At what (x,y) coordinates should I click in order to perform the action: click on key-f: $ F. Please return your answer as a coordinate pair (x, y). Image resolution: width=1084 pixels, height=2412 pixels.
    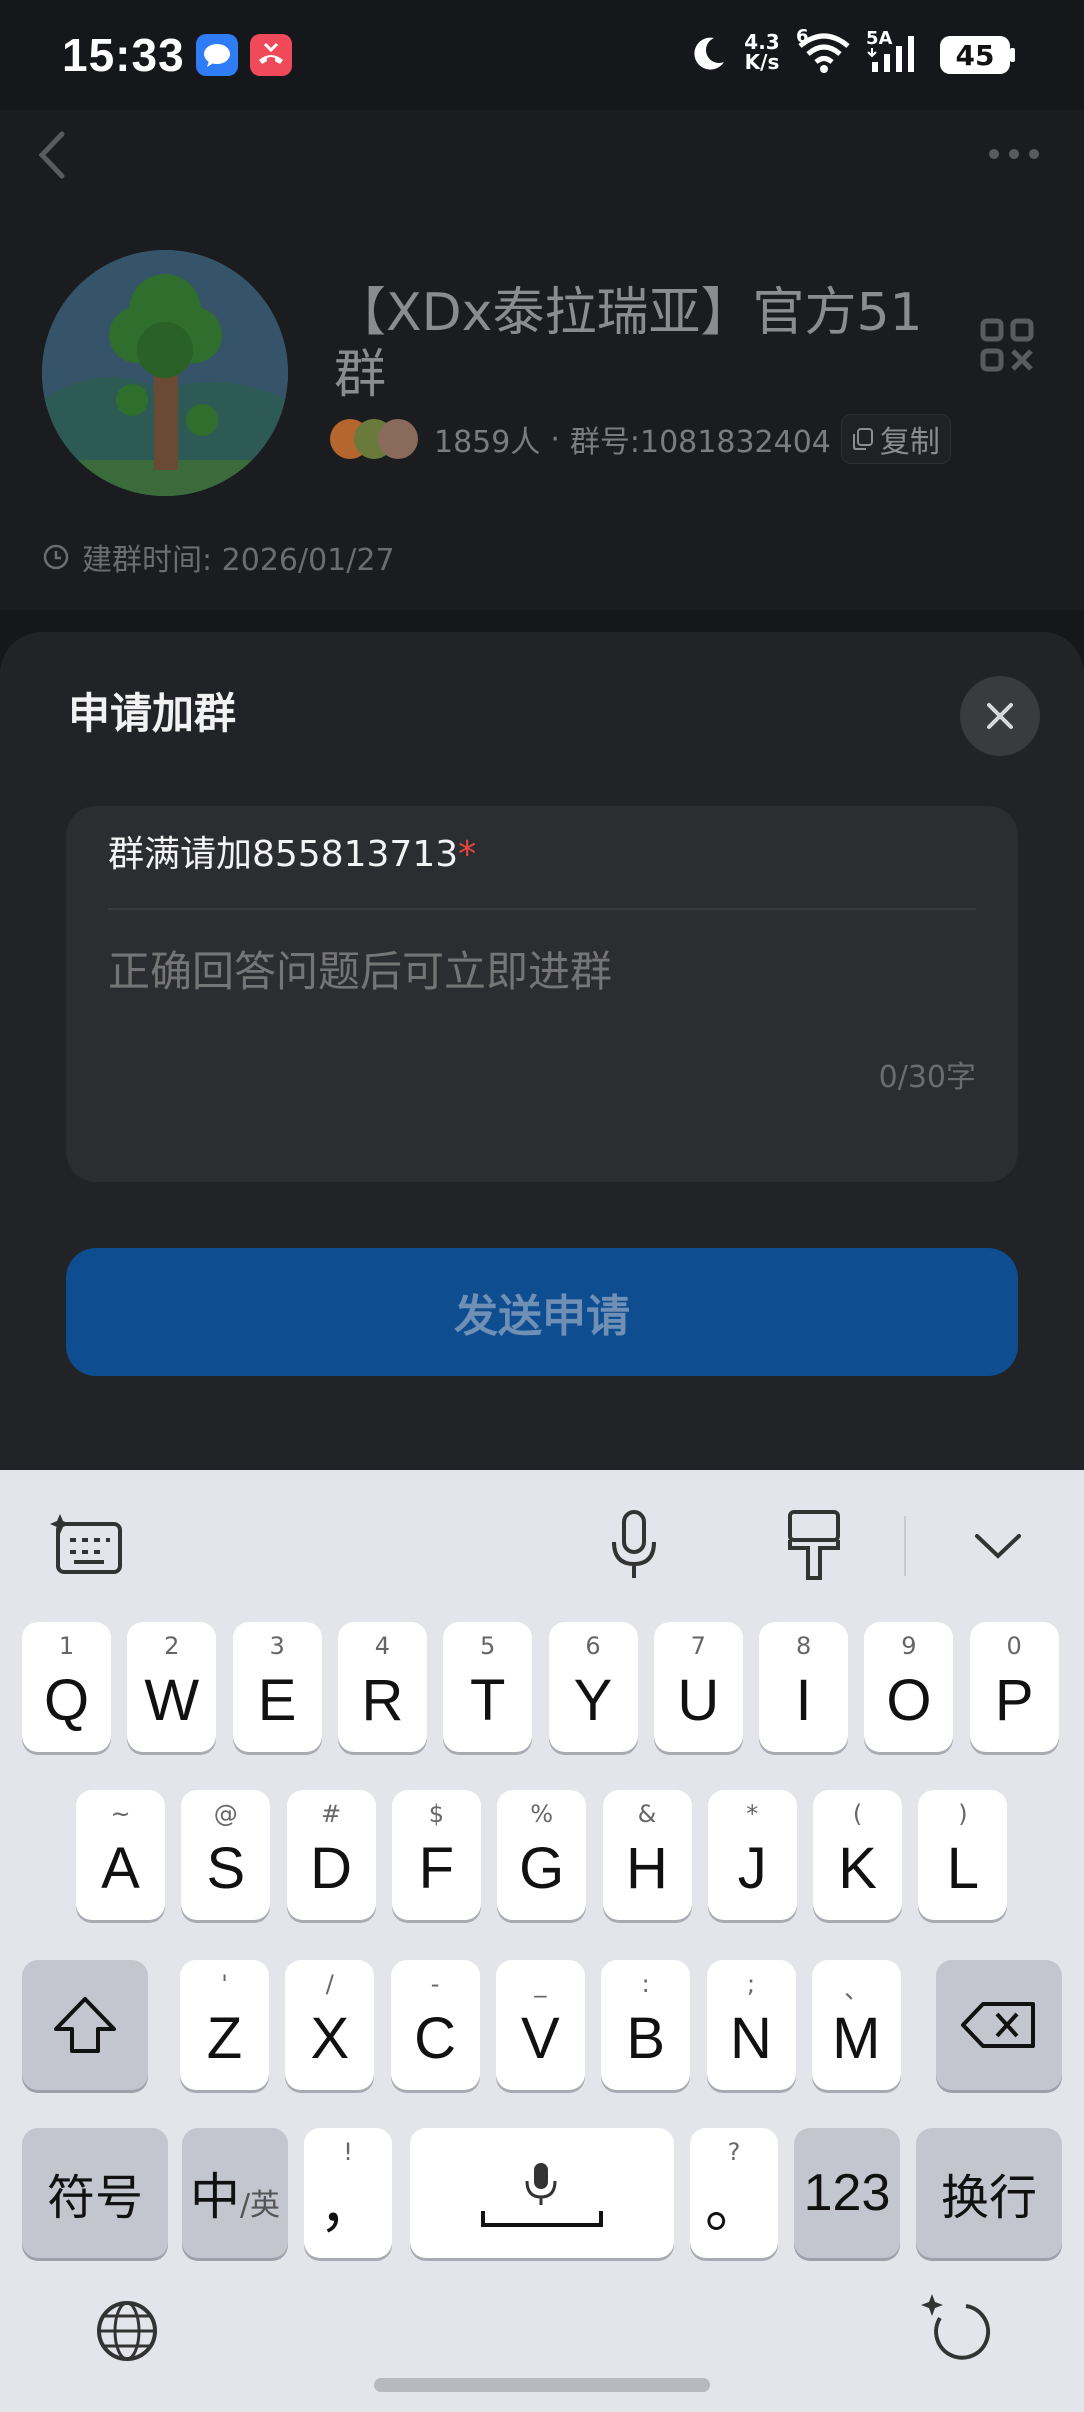
    Looking at the image, I should click on (436, 1855).